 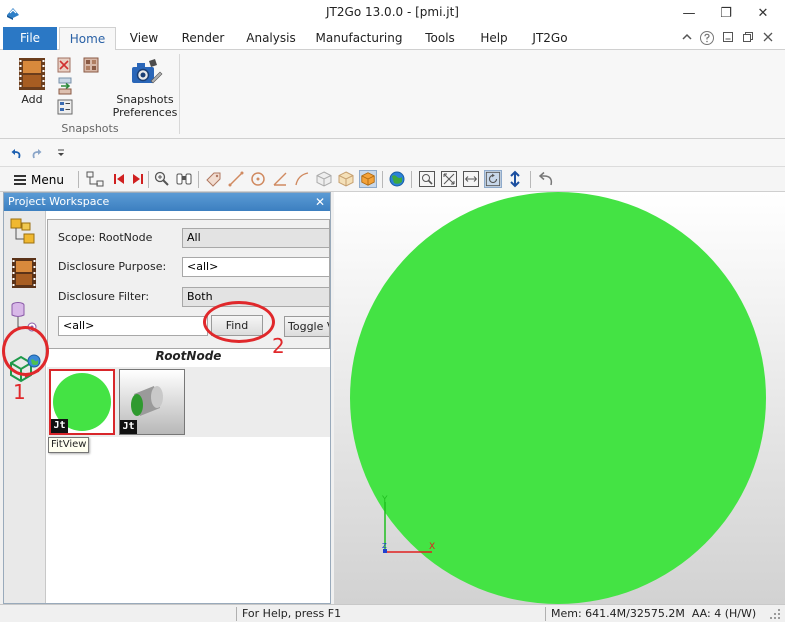 I want to click on snapshots-filmstrip-icon, so click(x=24, y=273).